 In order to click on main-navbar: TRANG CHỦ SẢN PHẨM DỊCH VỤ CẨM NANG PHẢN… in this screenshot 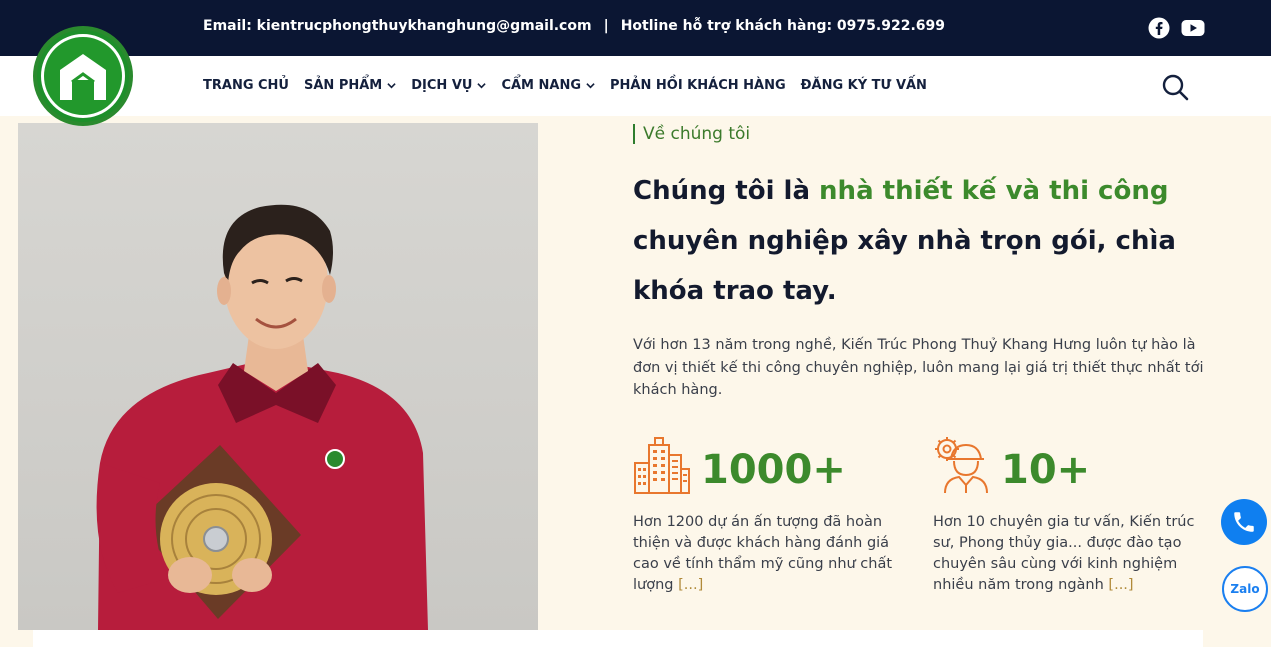, I will do `click(635, 86)`.